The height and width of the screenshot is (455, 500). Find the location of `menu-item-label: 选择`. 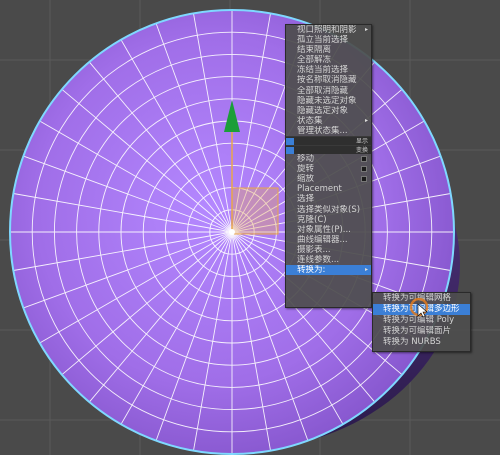

menu-item-label: 选择 is located at coordinates (306, 199).